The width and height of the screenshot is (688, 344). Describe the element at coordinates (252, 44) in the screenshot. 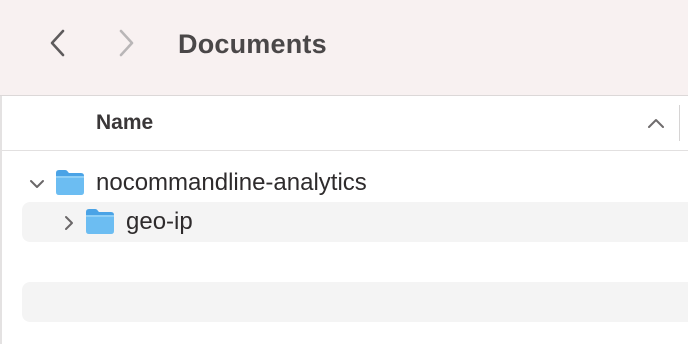

I see `window-title: Documents` at that location.